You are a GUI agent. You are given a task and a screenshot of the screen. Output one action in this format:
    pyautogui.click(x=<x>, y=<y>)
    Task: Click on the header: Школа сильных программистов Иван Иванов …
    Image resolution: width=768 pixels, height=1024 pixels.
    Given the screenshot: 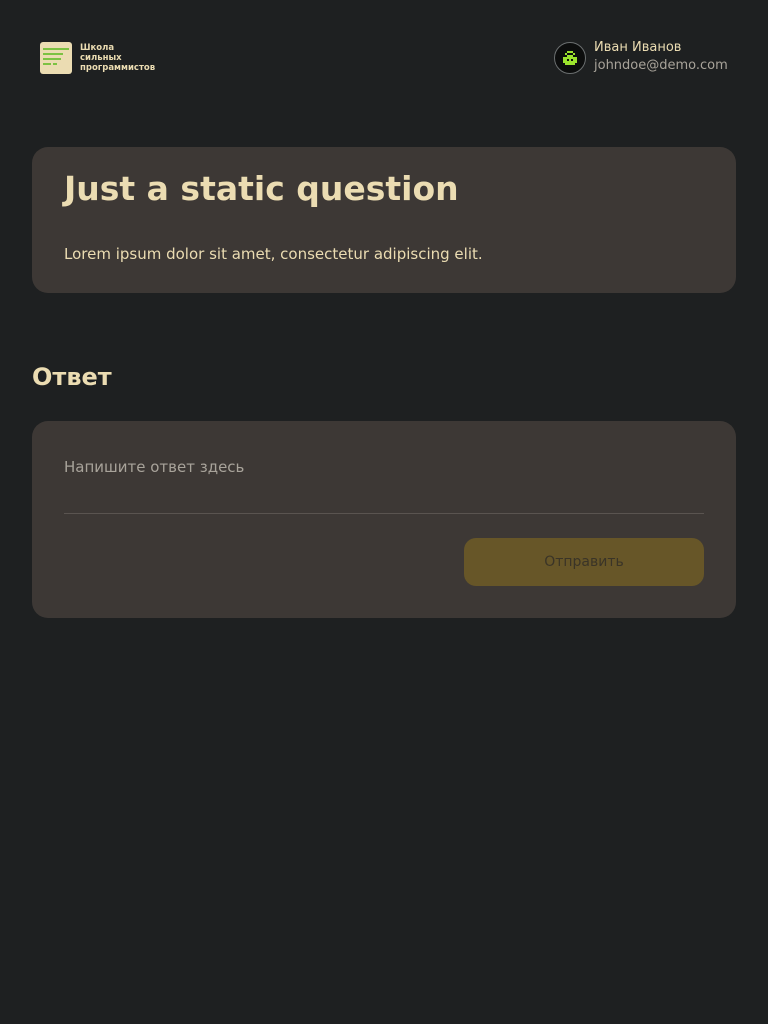 What is the action you would take?
    pyautogui.click(x=384, y=58)
    